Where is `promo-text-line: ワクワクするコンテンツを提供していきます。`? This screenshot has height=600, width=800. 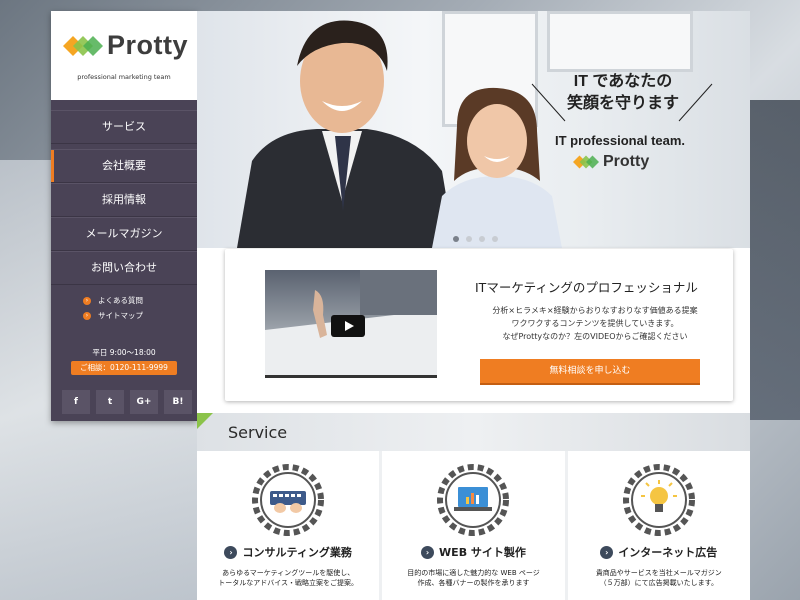
promo-text-line: ワクワクするコンテンツを提供していきます。 is located at coordinates (595, 323).